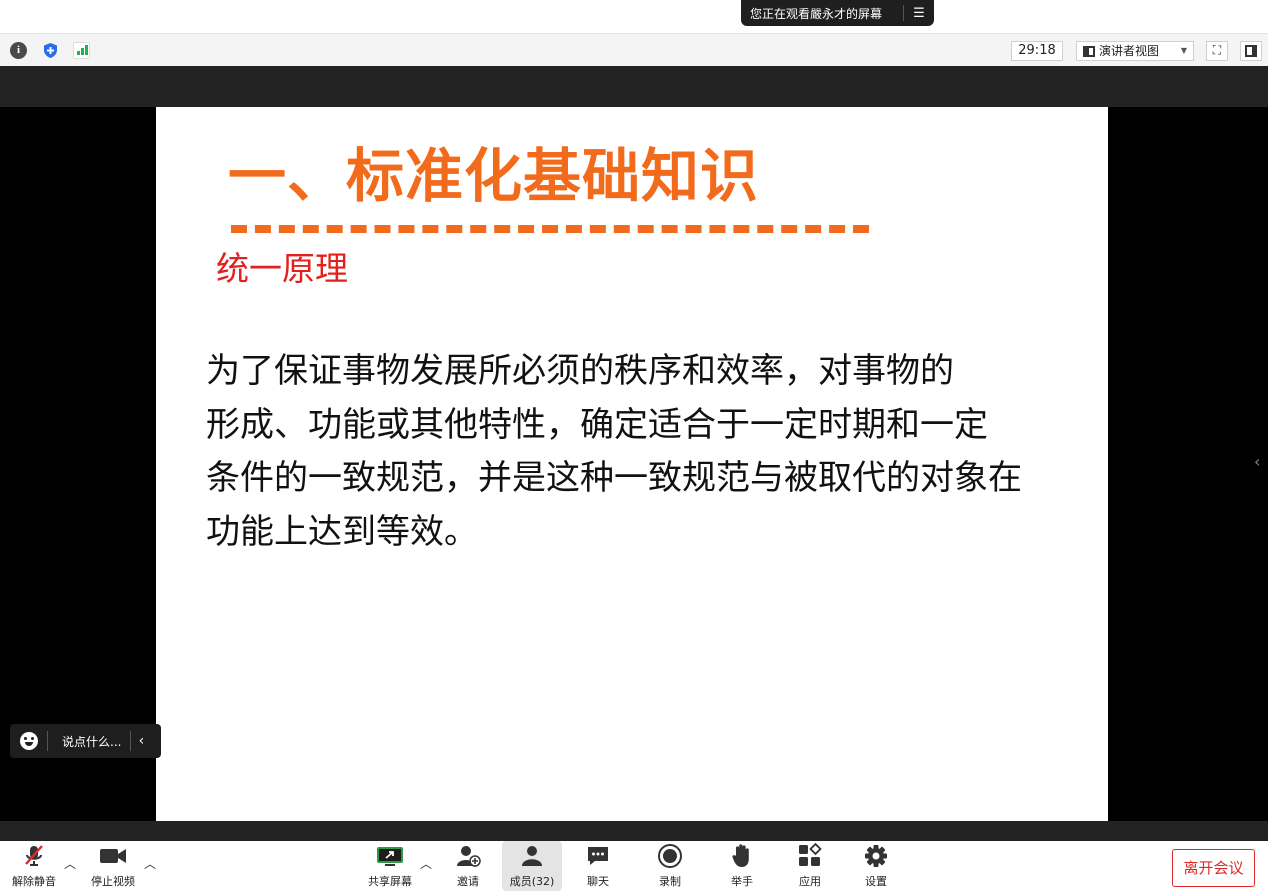 This screenshot has height=891, width=1268. Describe the element at coordinates (598, 881) in the screenshot. I see `chat-label: 聊天` at that location.